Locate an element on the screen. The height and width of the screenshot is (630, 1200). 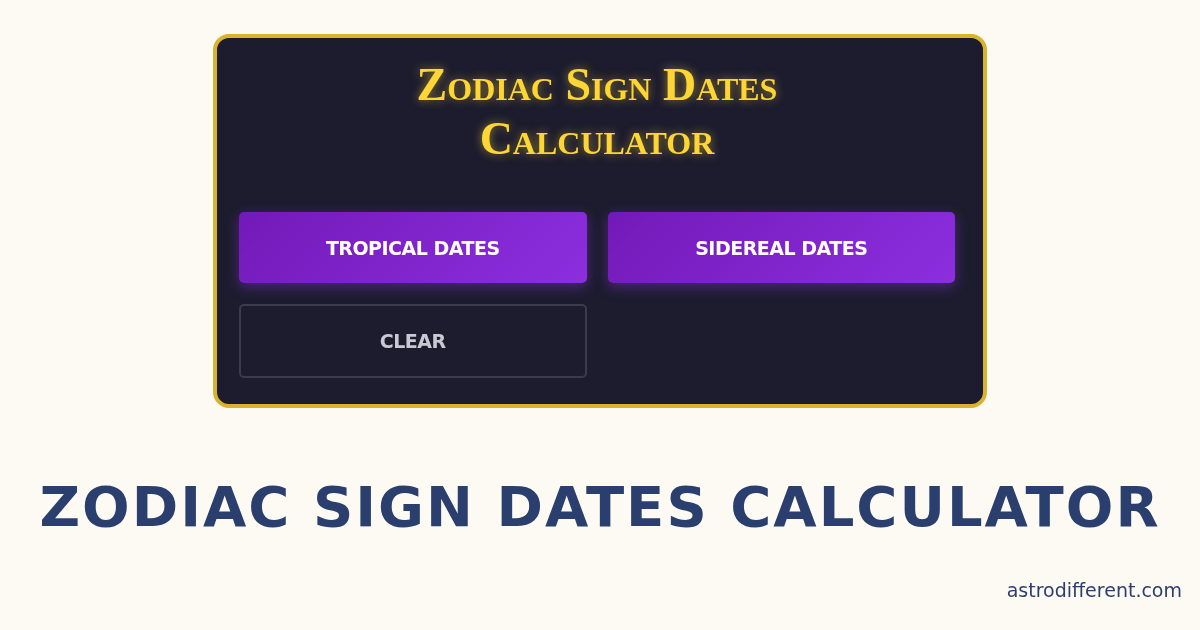
dates-button: TROPICAL DATES is located at coordinates (413, 247).